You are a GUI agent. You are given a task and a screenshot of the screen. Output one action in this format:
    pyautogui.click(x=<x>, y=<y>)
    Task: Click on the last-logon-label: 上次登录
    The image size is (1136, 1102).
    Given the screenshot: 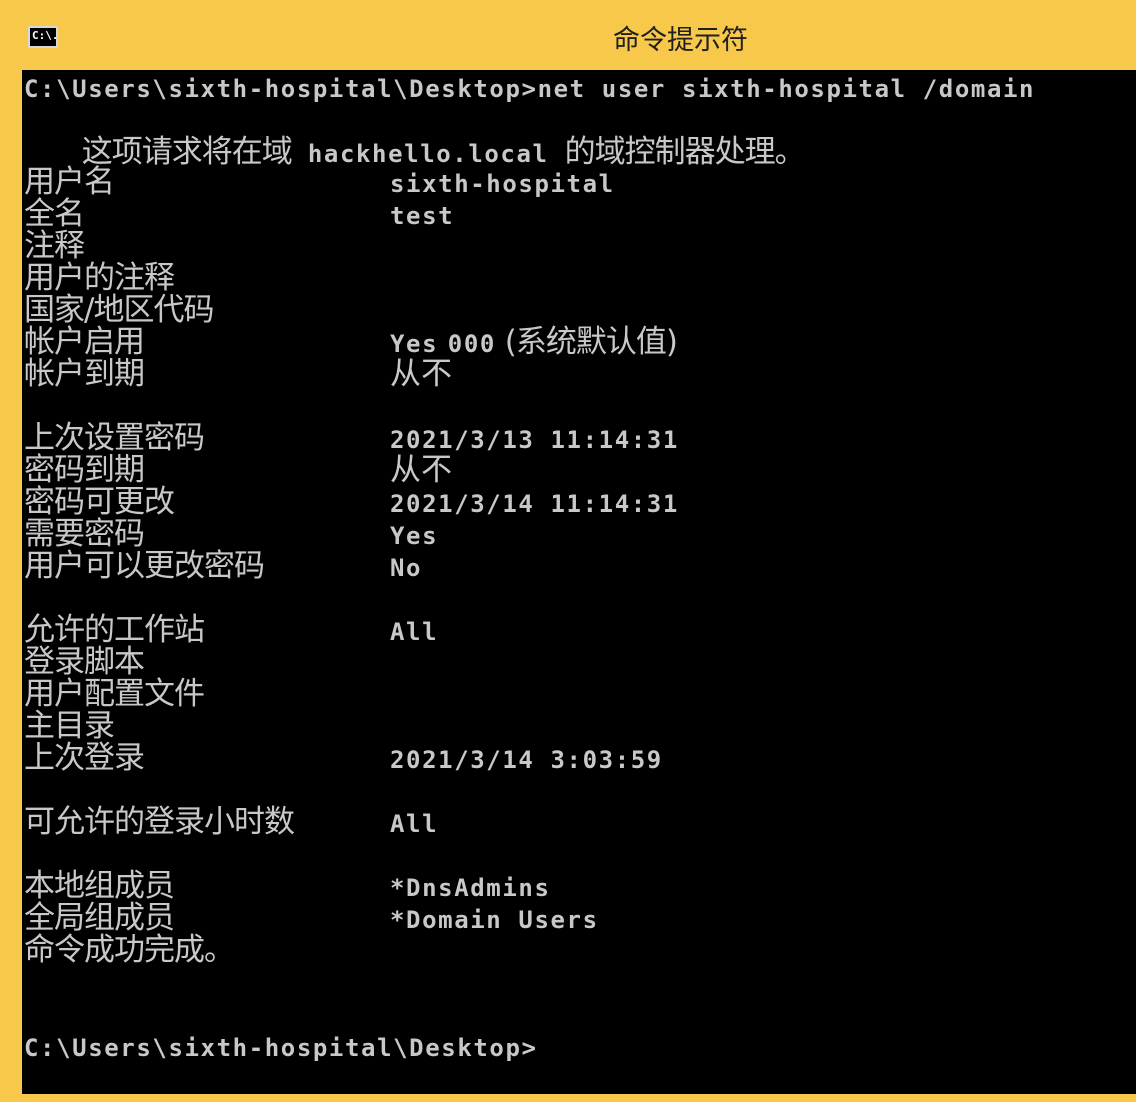 What is the action you would take?
    pyautogui.click(x=84, y=758)
    